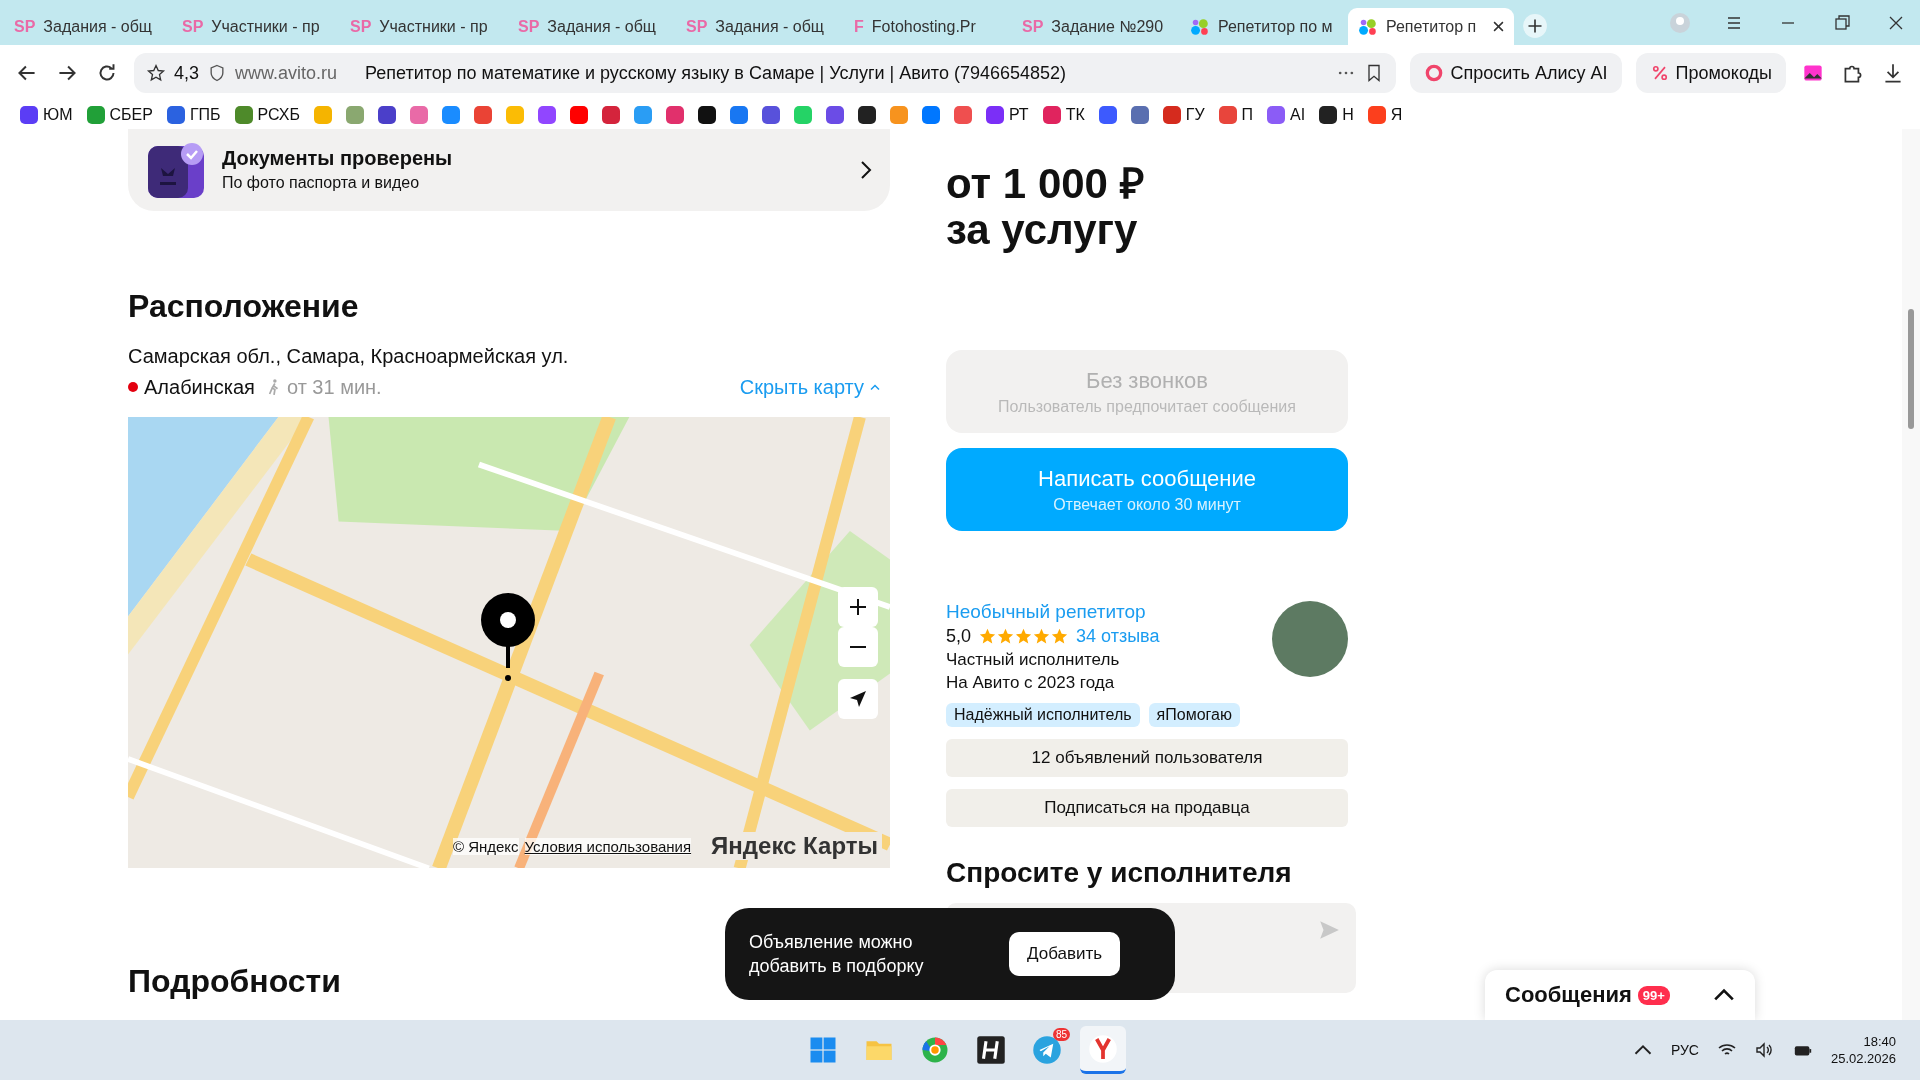 This screenshot has width=1920, height=1080. Describe the element at coordinates (1119, 873) in the screenshot. I see `section-heading: Спросите у исполнителя` at that location.